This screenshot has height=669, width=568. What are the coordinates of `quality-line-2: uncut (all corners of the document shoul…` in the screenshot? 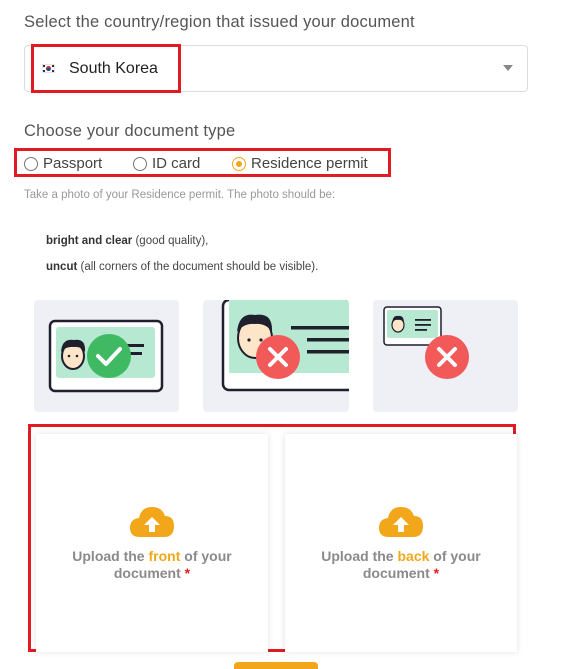 It's located at (182, 267).